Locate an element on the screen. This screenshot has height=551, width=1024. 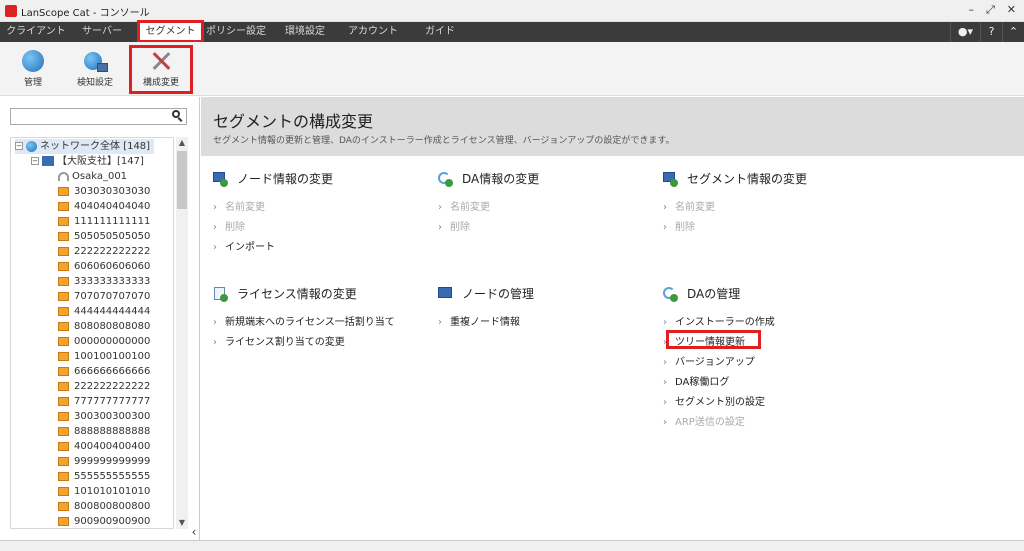
tree-client-node: 444444444444 is located at coordinates (104, 311).